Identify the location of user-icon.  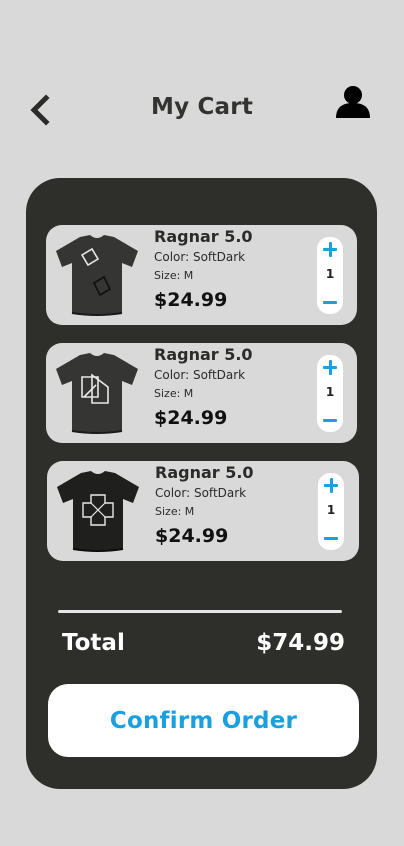
(353, 102).